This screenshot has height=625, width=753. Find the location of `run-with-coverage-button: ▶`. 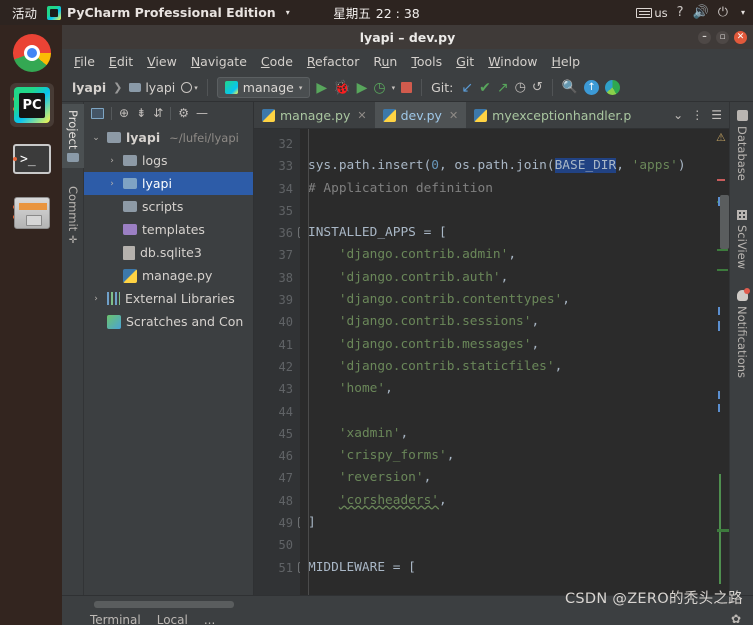

run-with-coverage-button: ▶ is located at coordinates (362, 88).